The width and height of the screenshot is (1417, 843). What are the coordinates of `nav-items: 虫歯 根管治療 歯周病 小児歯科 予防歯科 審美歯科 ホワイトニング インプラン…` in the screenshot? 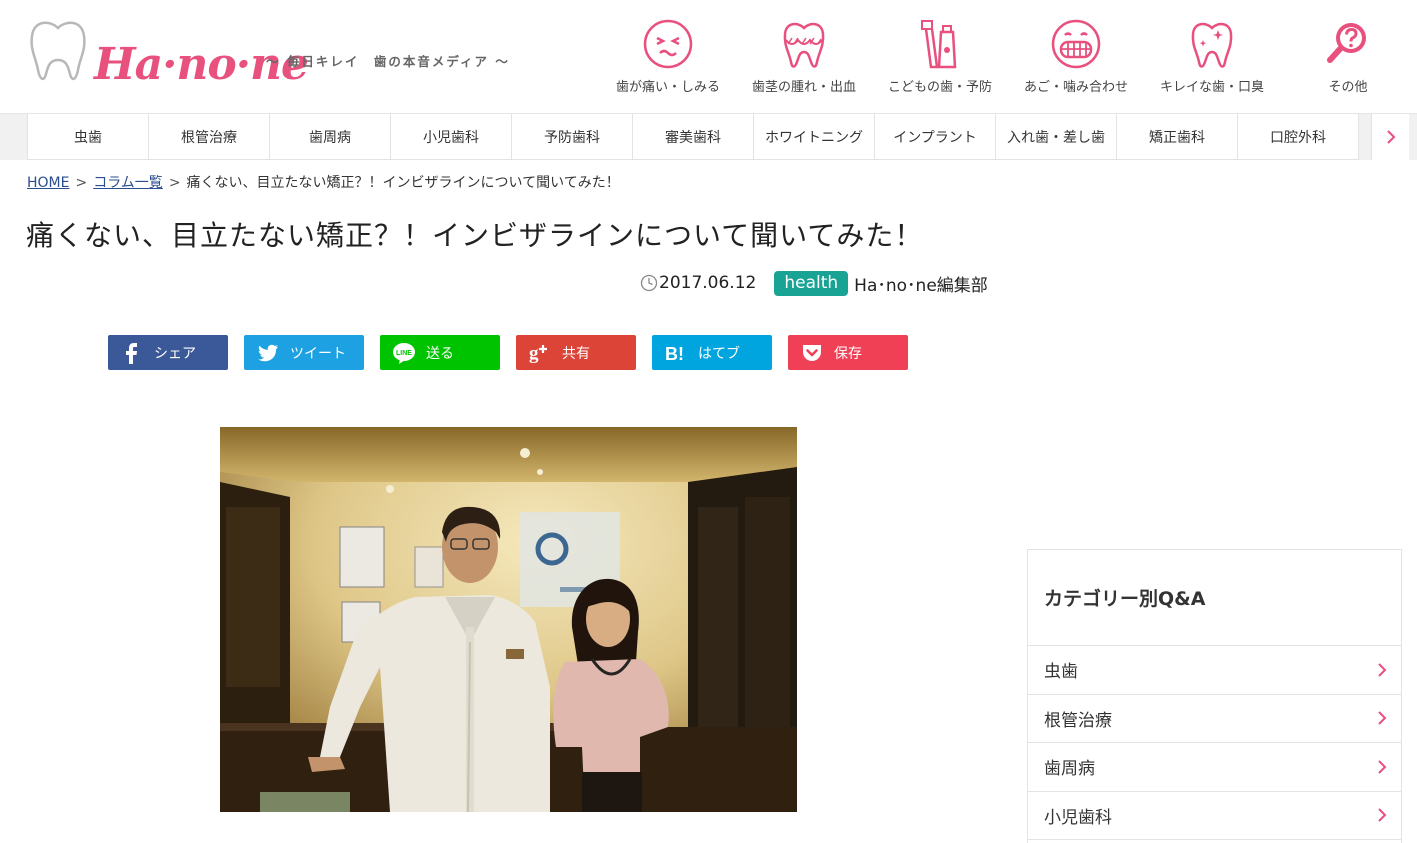 It's located at (693, 137).